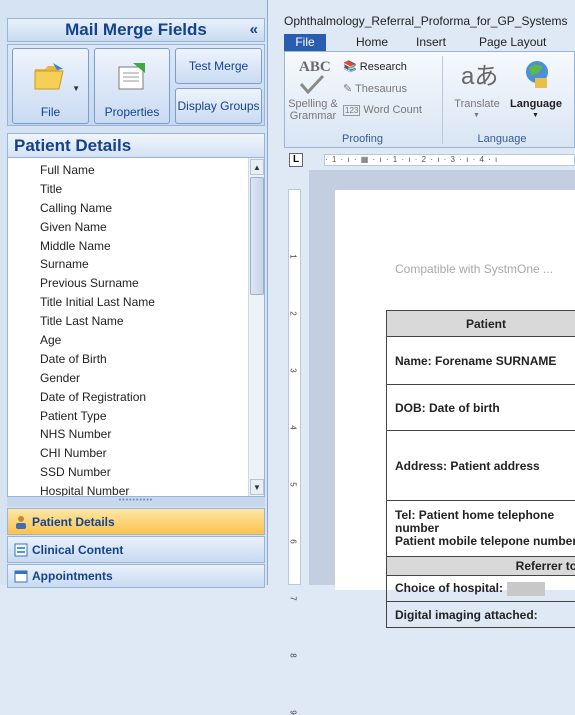 The width and height of the screenshot is (575, 715). I want to click on merge-field-item: Gender, so click(128, 378).